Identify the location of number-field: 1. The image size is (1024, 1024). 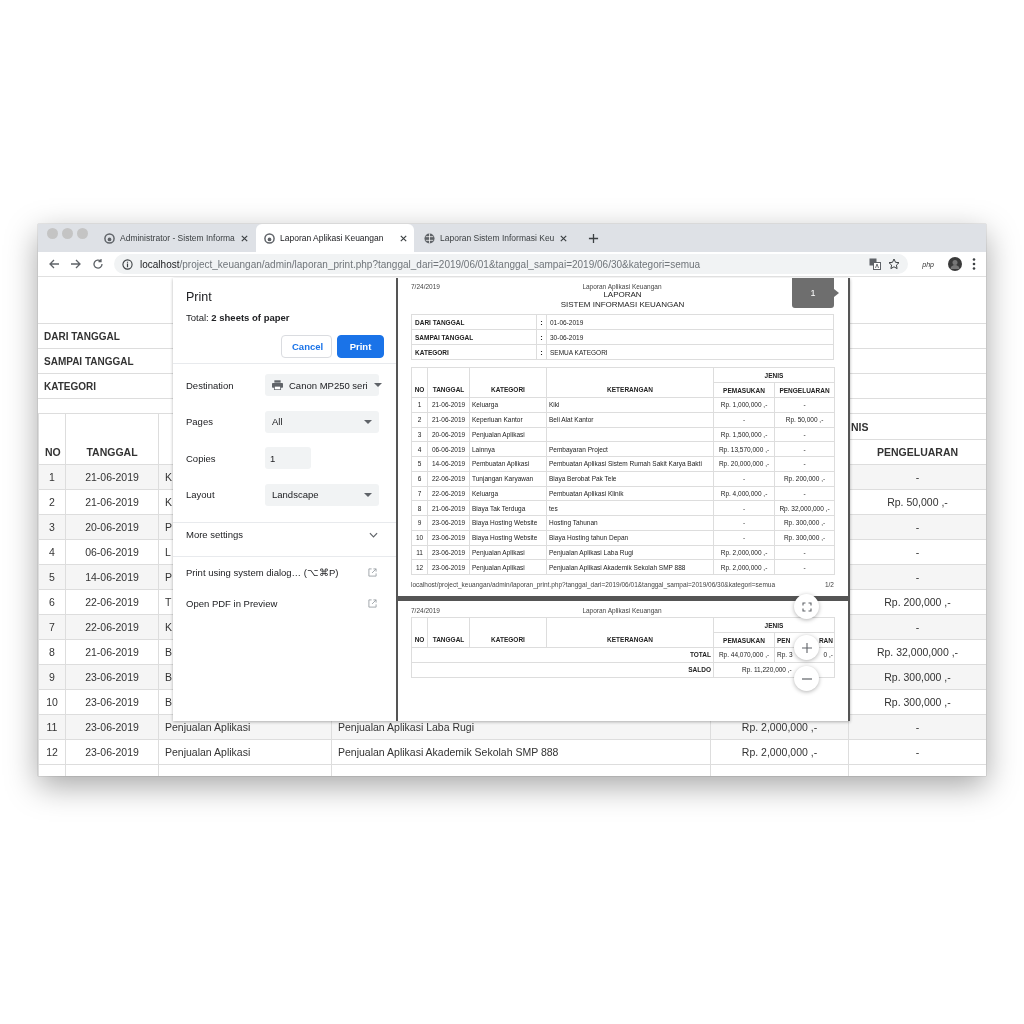
(288, 458).